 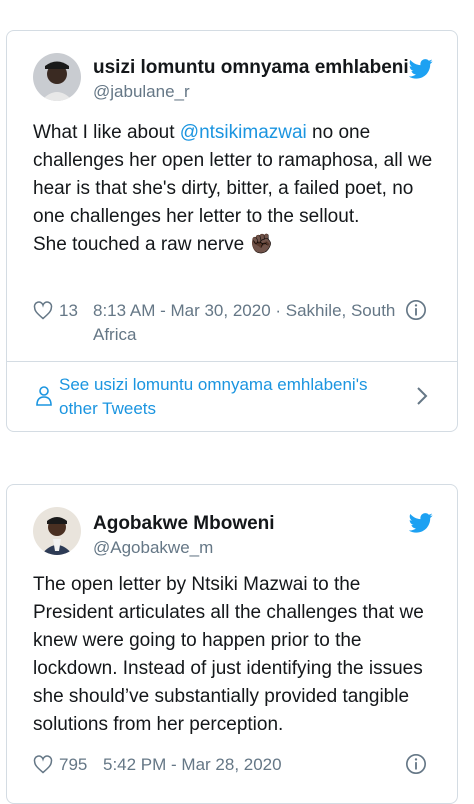 What do you see at coordinates (243, 132) in the screenshot?
I see `mention-link: @ntsikimazwai` at bounding box center [243, 132].